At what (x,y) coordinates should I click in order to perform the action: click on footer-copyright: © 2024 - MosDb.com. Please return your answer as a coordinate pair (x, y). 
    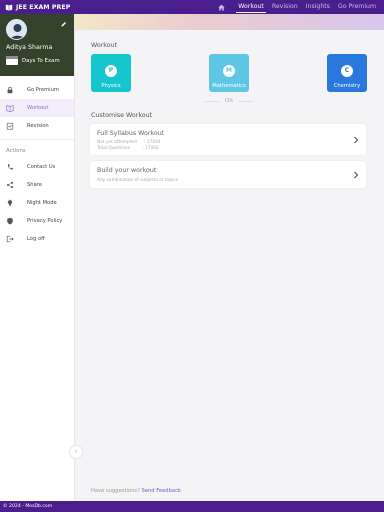
    Looking at the image, I should click on (28, 506).